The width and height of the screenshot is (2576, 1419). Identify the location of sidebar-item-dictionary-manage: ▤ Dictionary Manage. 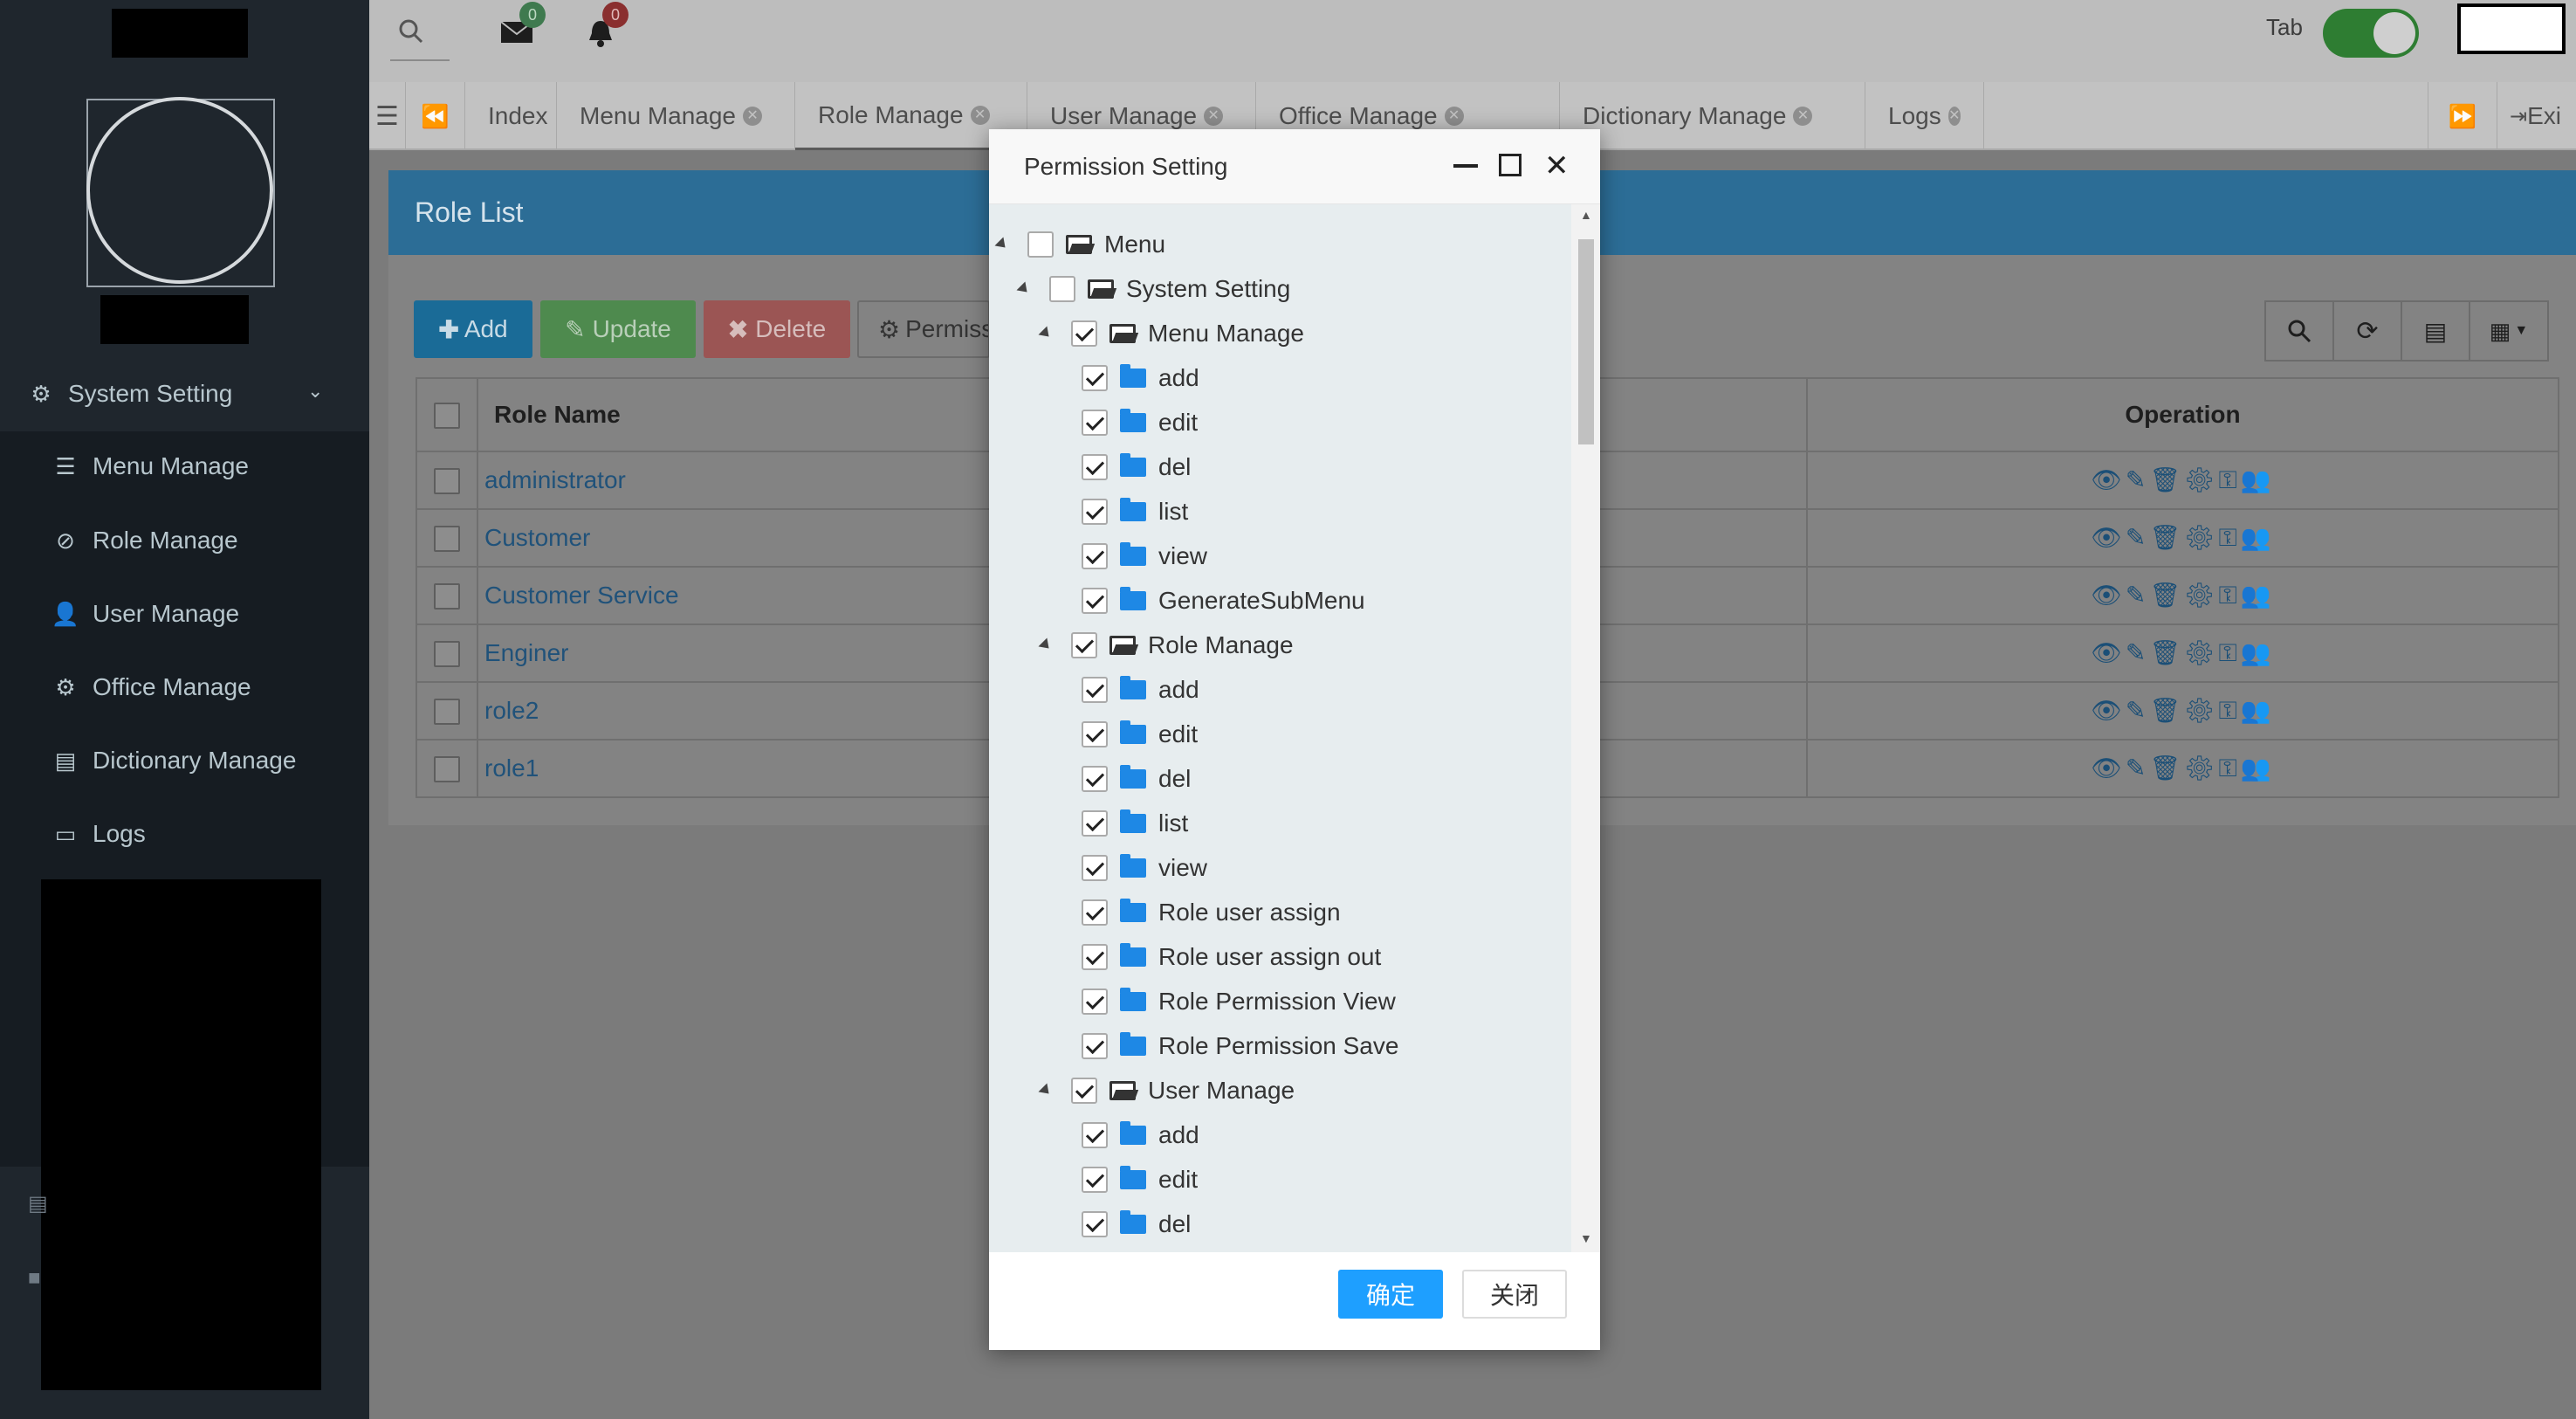
(184, 761).